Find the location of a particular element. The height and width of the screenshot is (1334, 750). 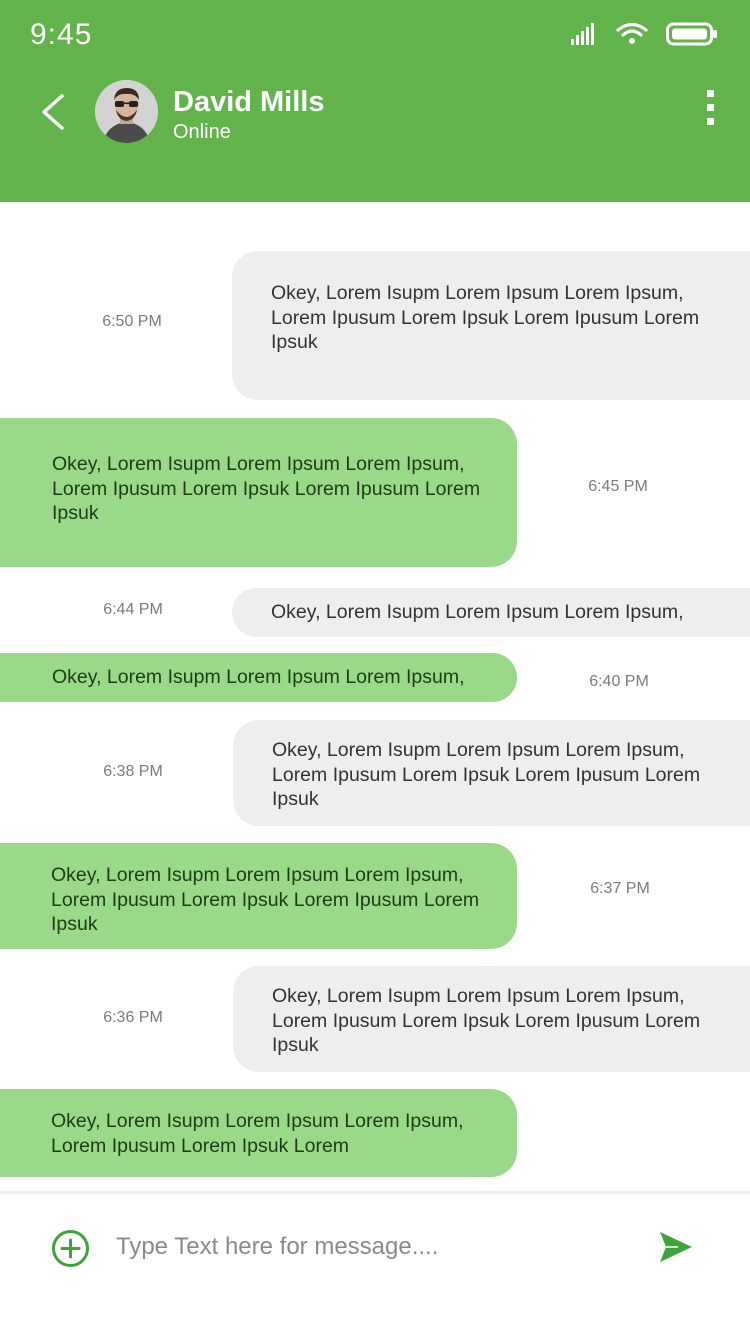

contact-name: David Mills is located at coordinates (249, 102).